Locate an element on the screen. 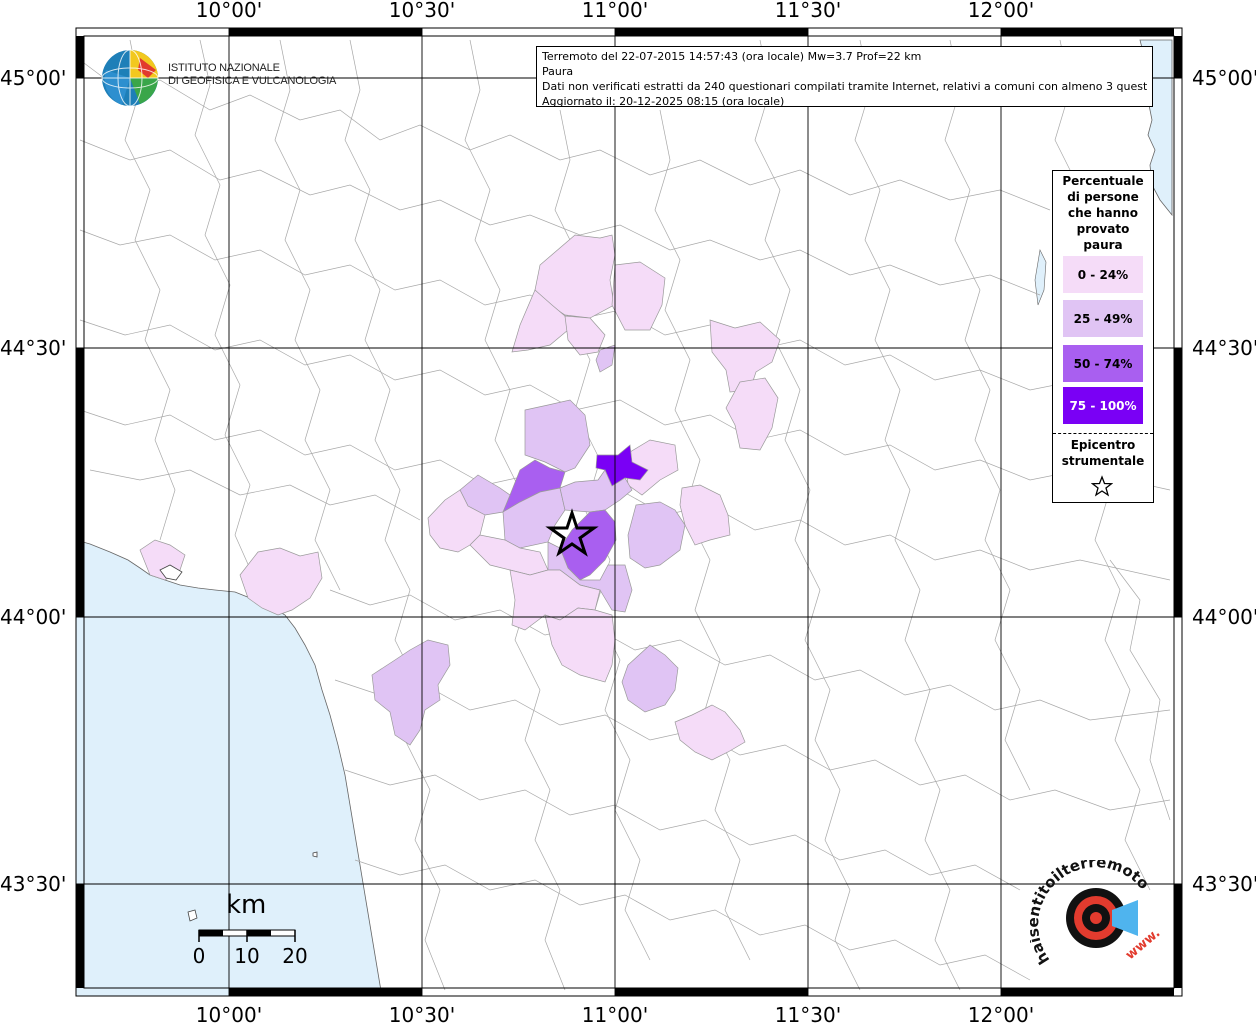 The image size is (1256, 1027). institution-line: DI GEOFISICA E VULCANOLOGIA is located at coordinates (252, 81).